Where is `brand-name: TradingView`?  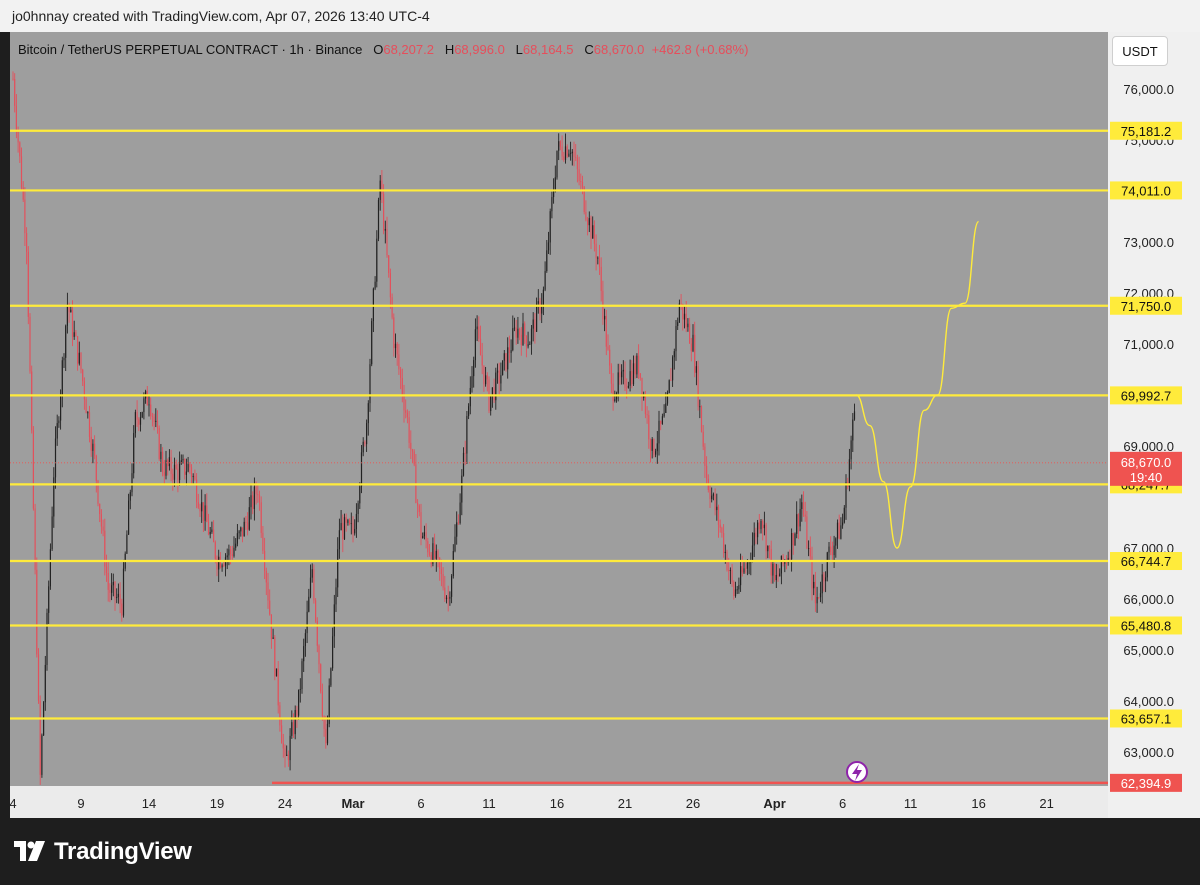 brand-name: TradingView is located at coordinates (123, 851).